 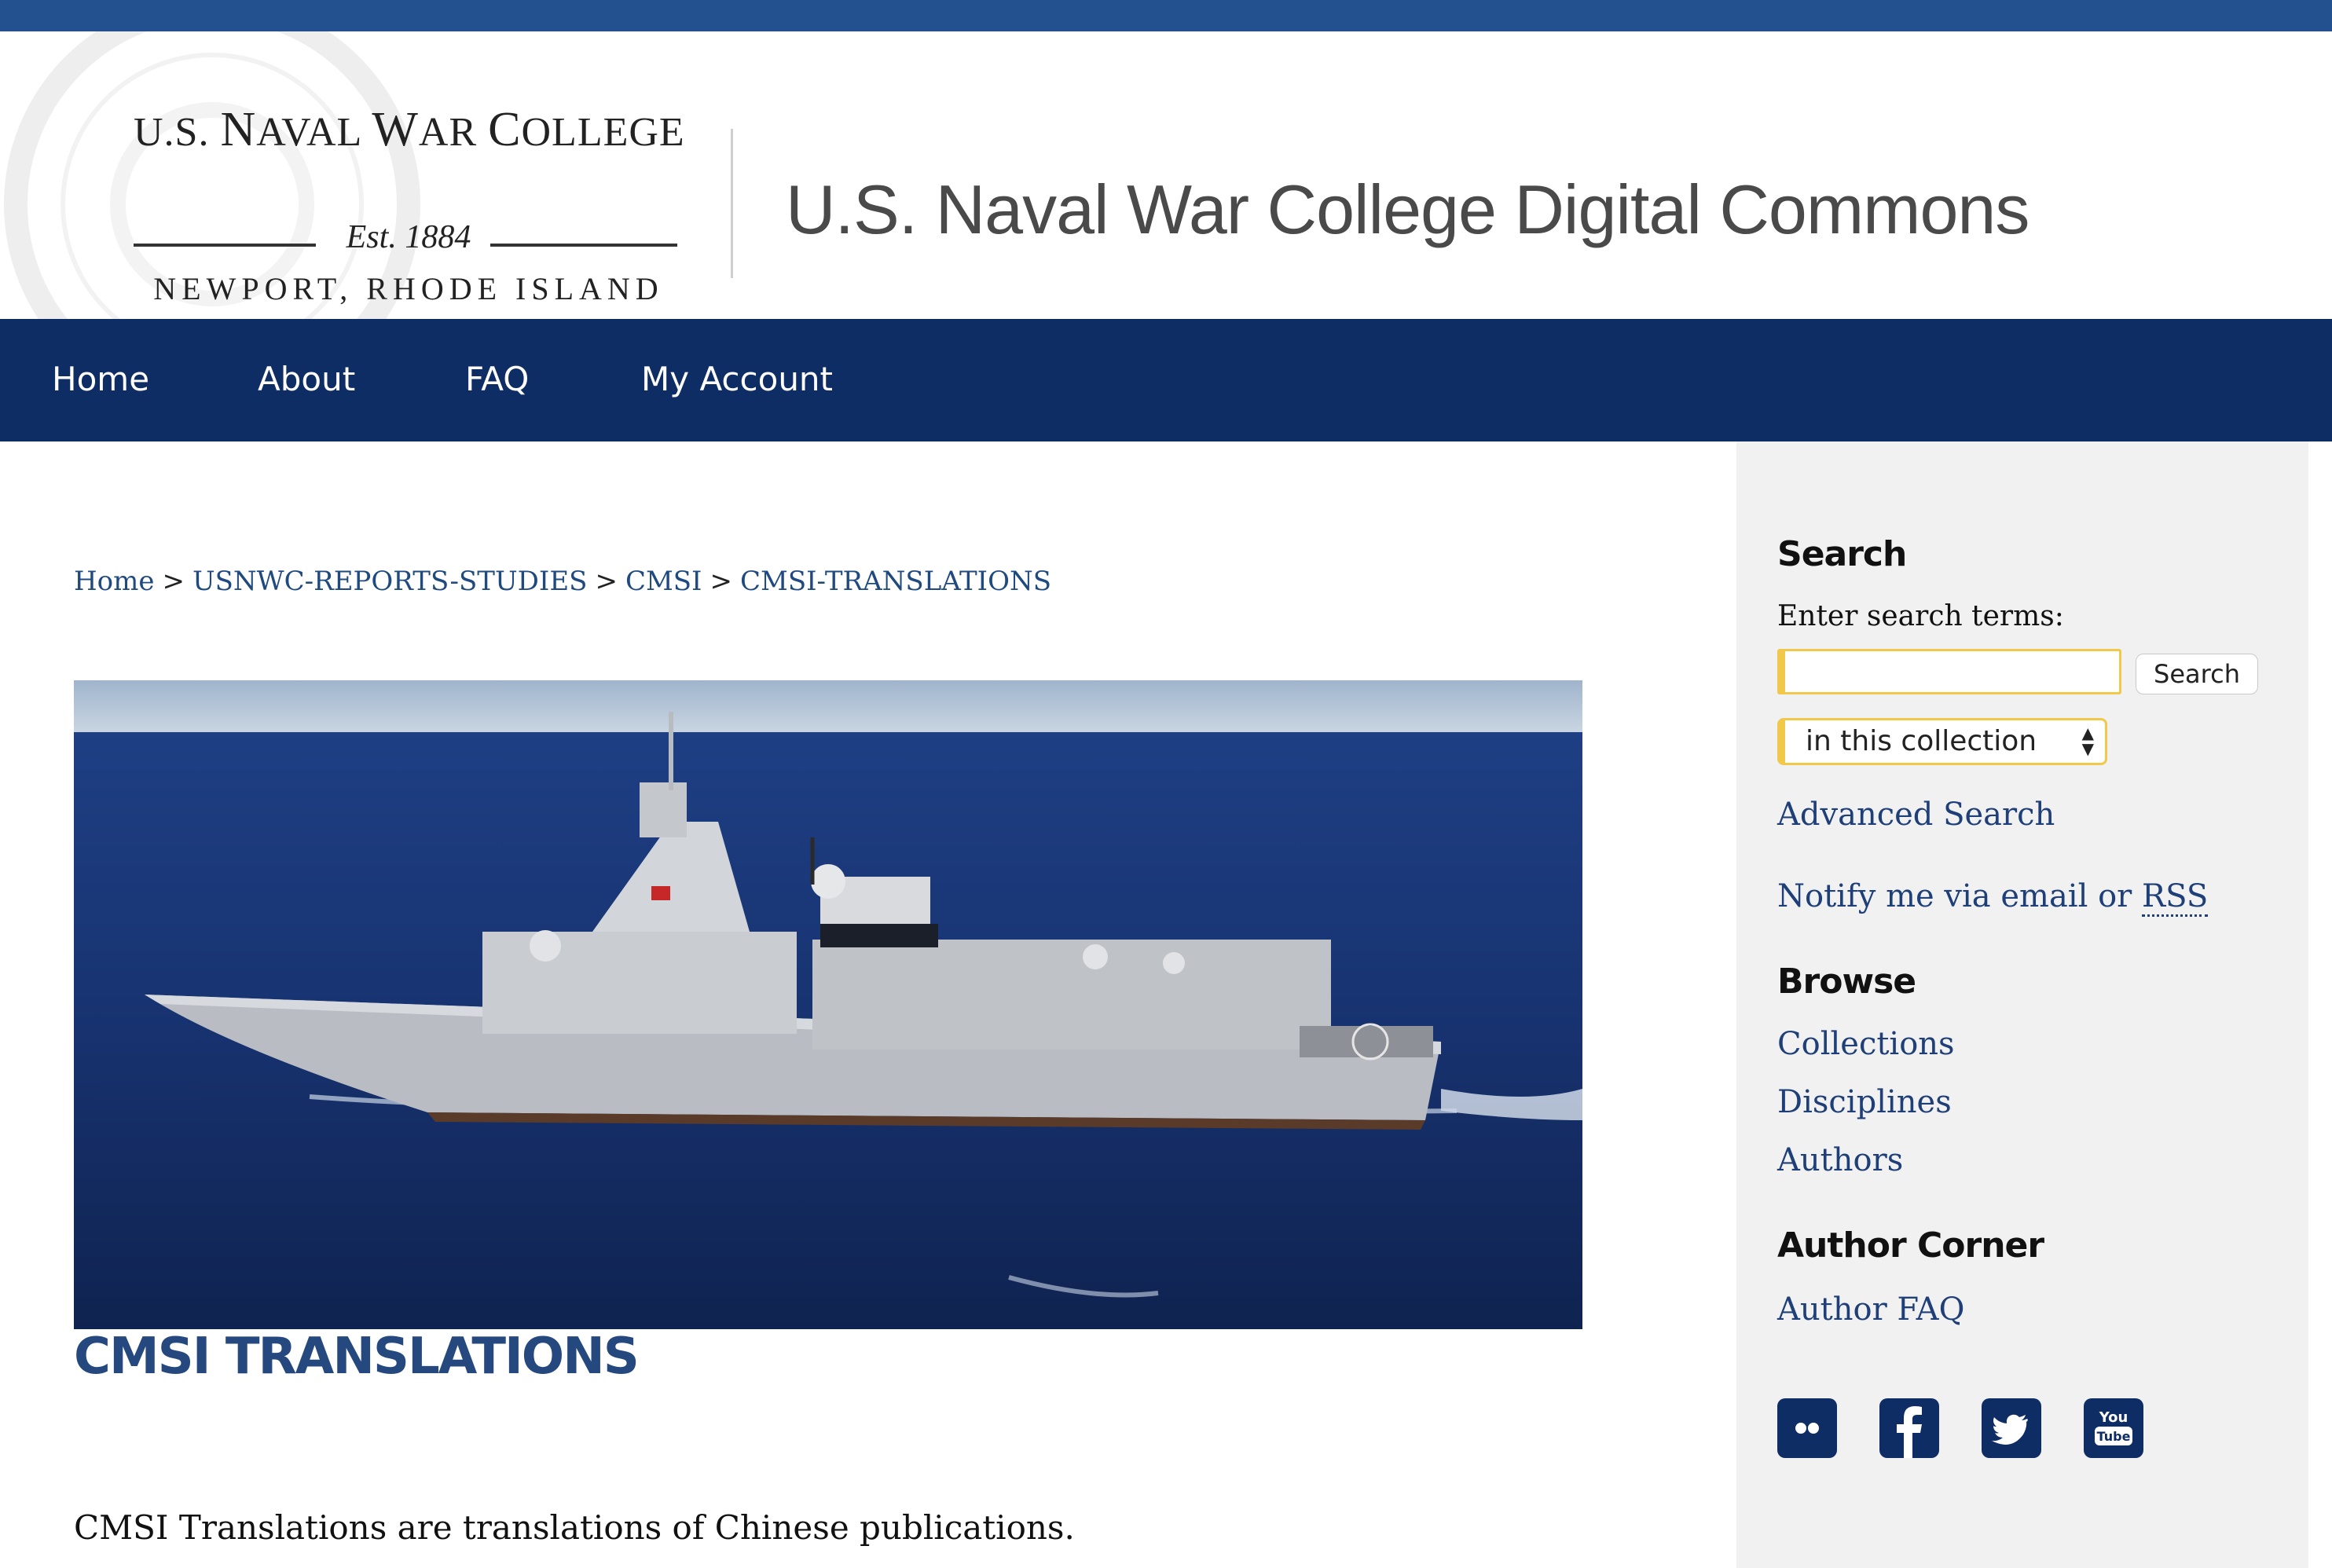 What do you see at coordinates (1166, 380) in the screenshot?
I see `main-nav: Home About FAQ My Account` at bounding box center [1166, 380].